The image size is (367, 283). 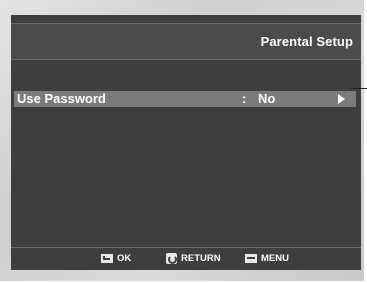 What do you see at coordinates (107, 258) in the screenshot?
I see `enter-icon` at bounding box center [107, 258].